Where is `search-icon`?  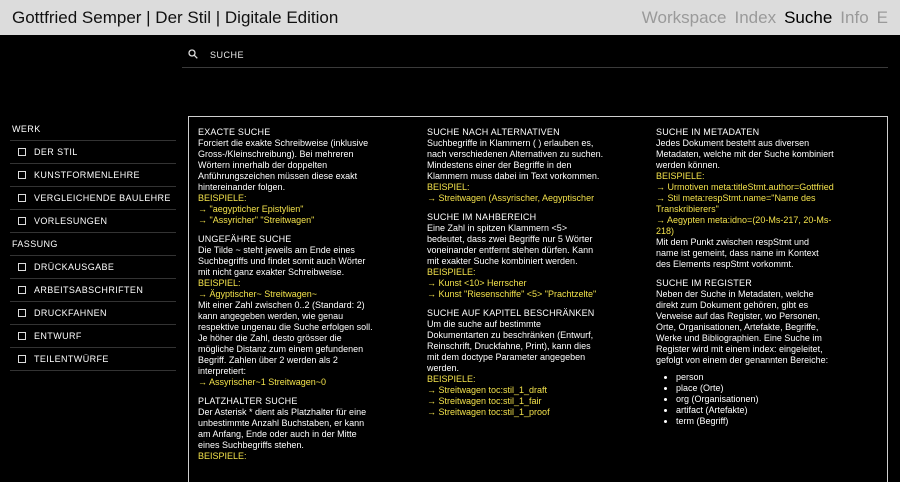 search-icon is located at coordinates (193, 54).